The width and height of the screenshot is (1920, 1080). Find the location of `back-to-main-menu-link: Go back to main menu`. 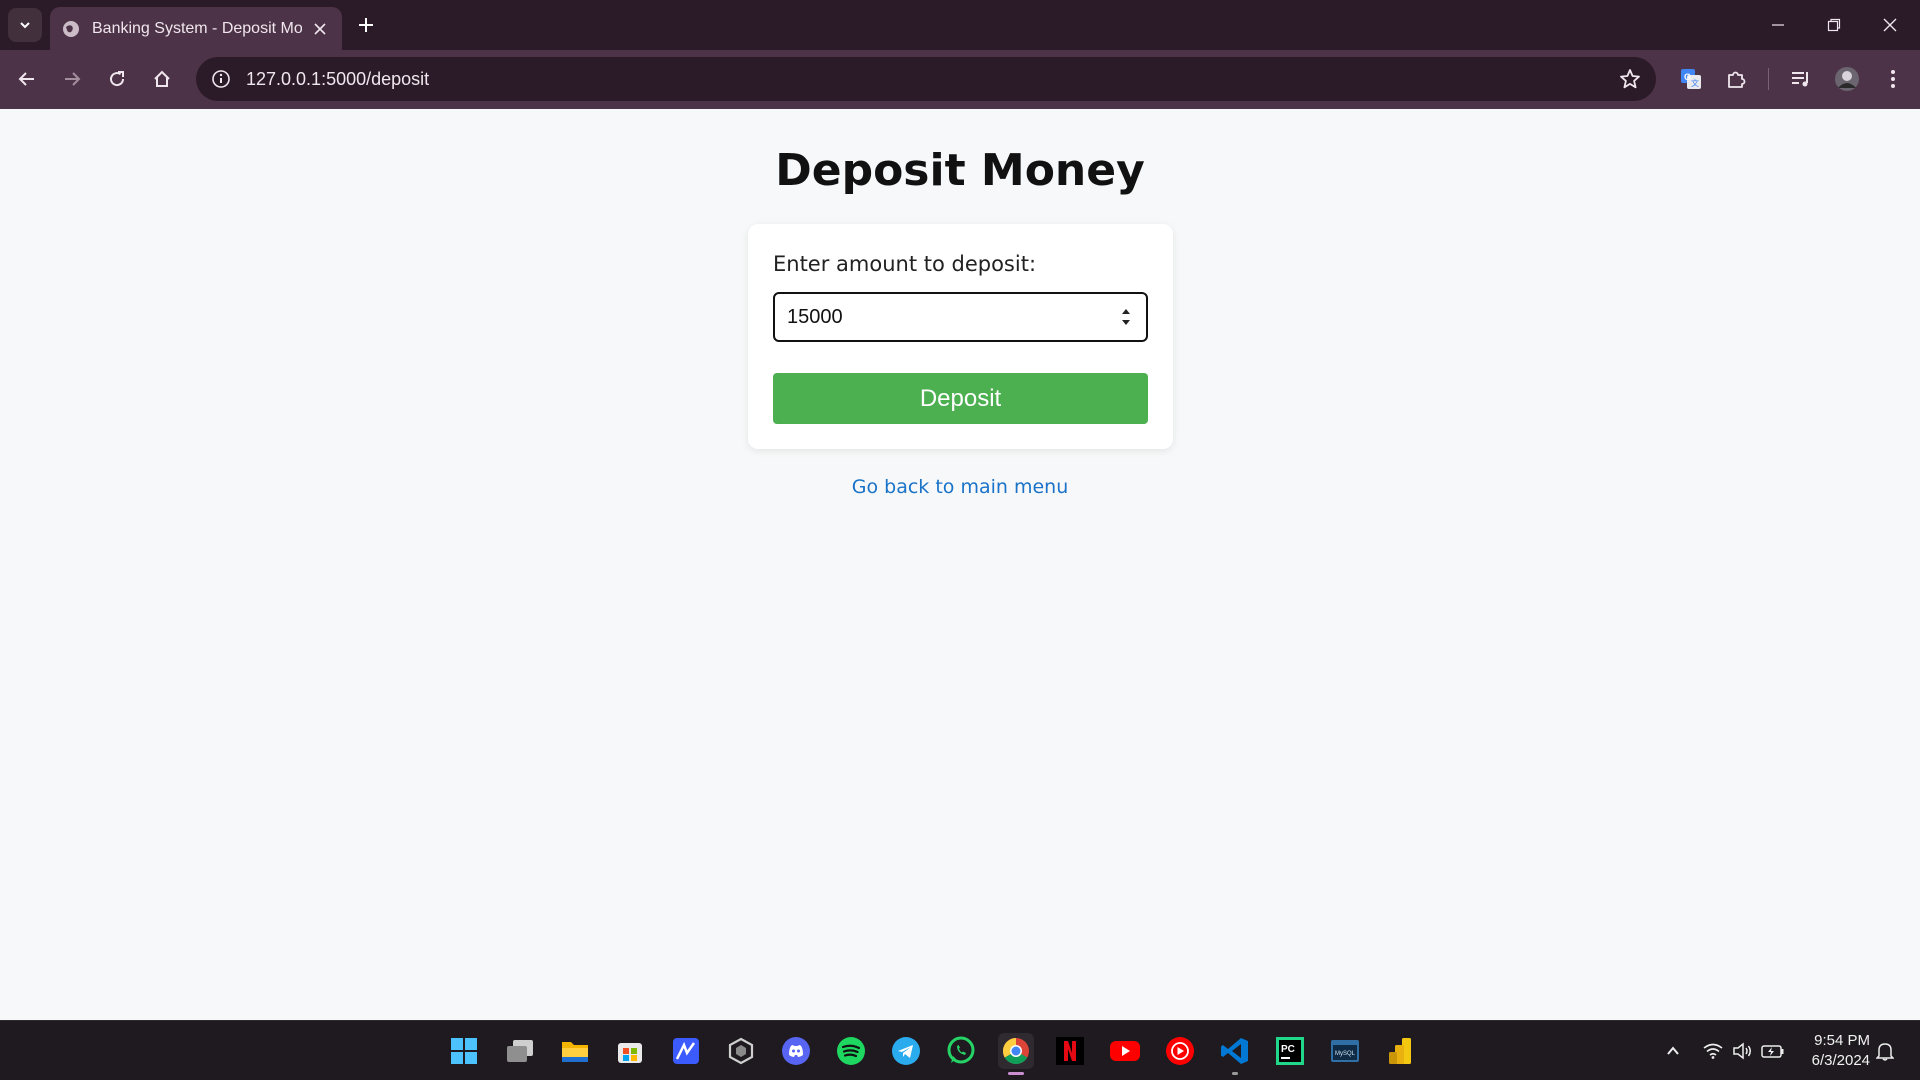

back-to-main-menu-link: Go back to main menu is located at coordinates (960, 487).